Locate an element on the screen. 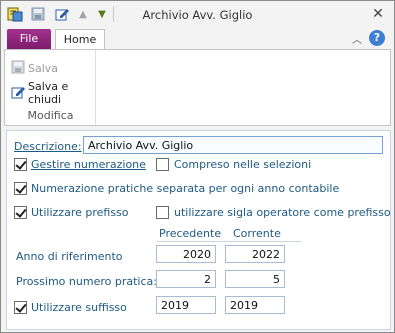 The height and width of the screenshot is (333, 395). save-close-label: Salva e chiudi is located at coordinates (48, 93).